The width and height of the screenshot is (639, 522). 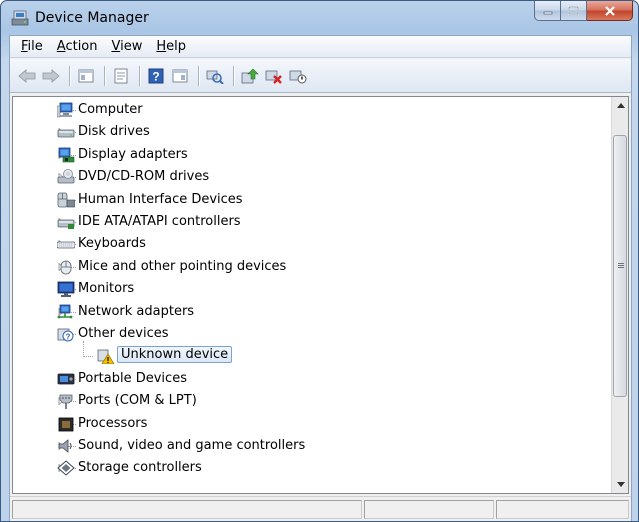 I want to click on hid-icon, so click(x=66, y=200).